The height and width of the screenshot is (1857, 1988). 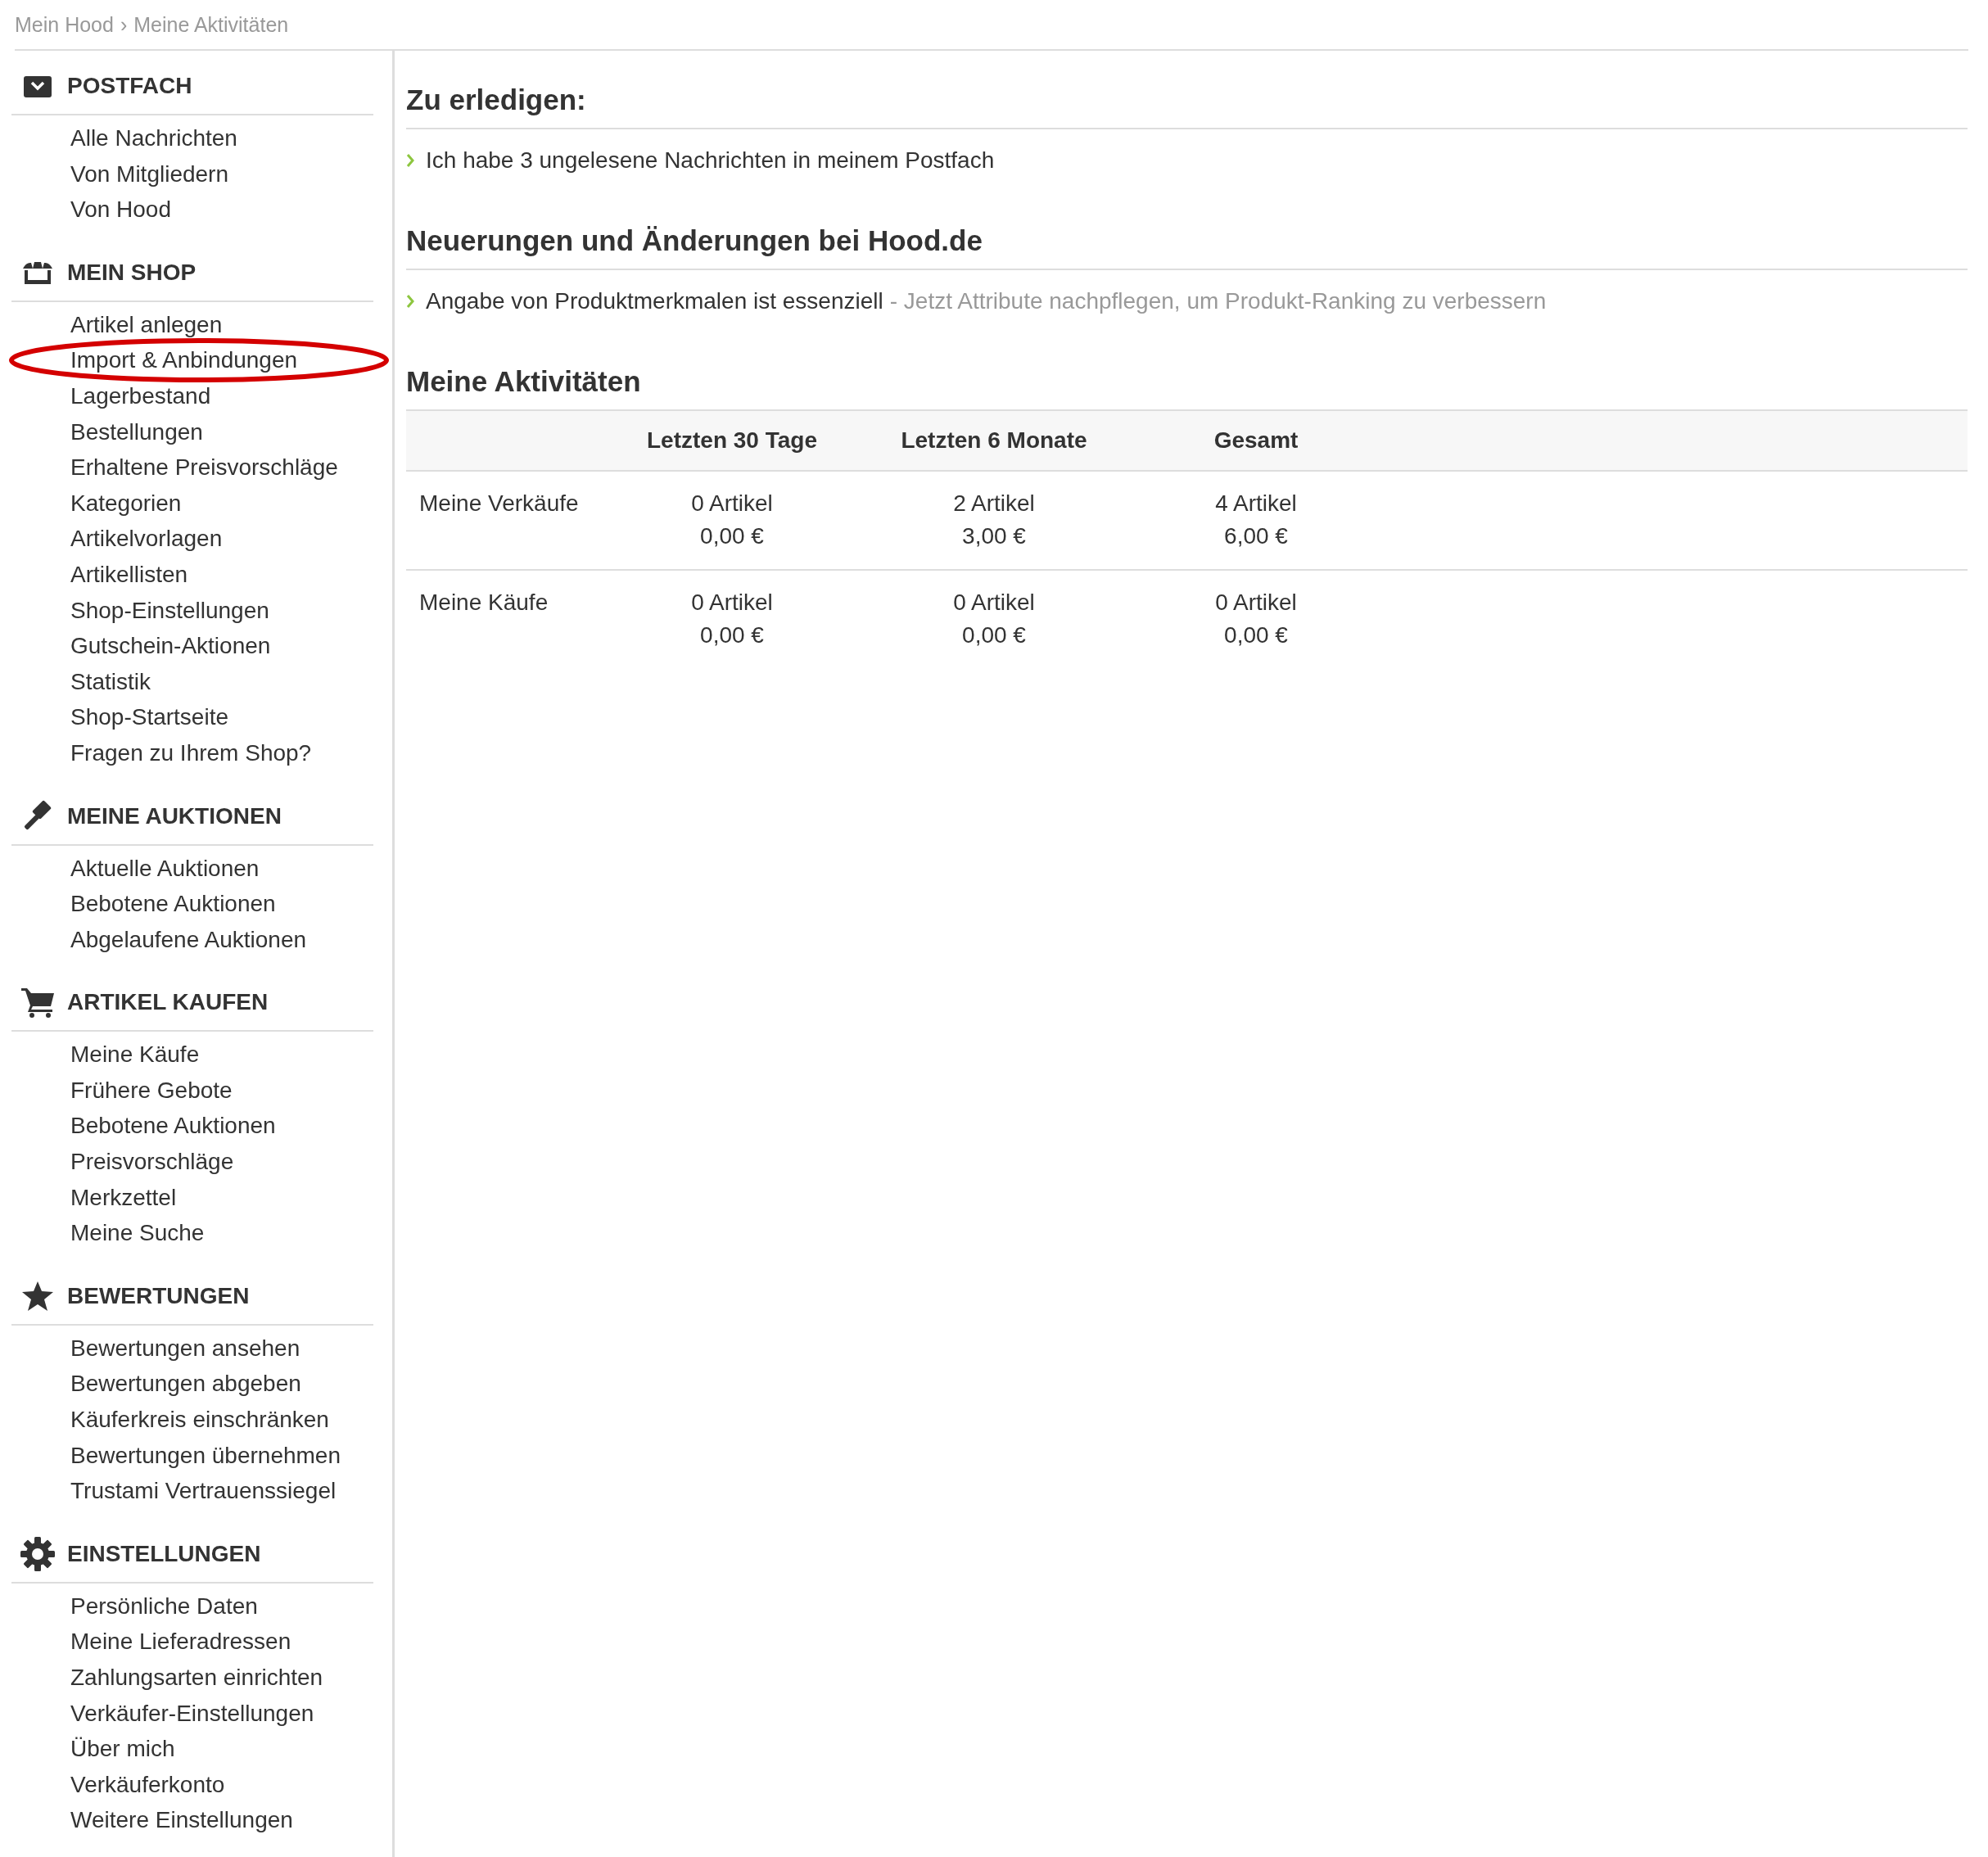 I want to click on sidebar-link: Bewertungen übernehmen, so click(x=205, y=1455).